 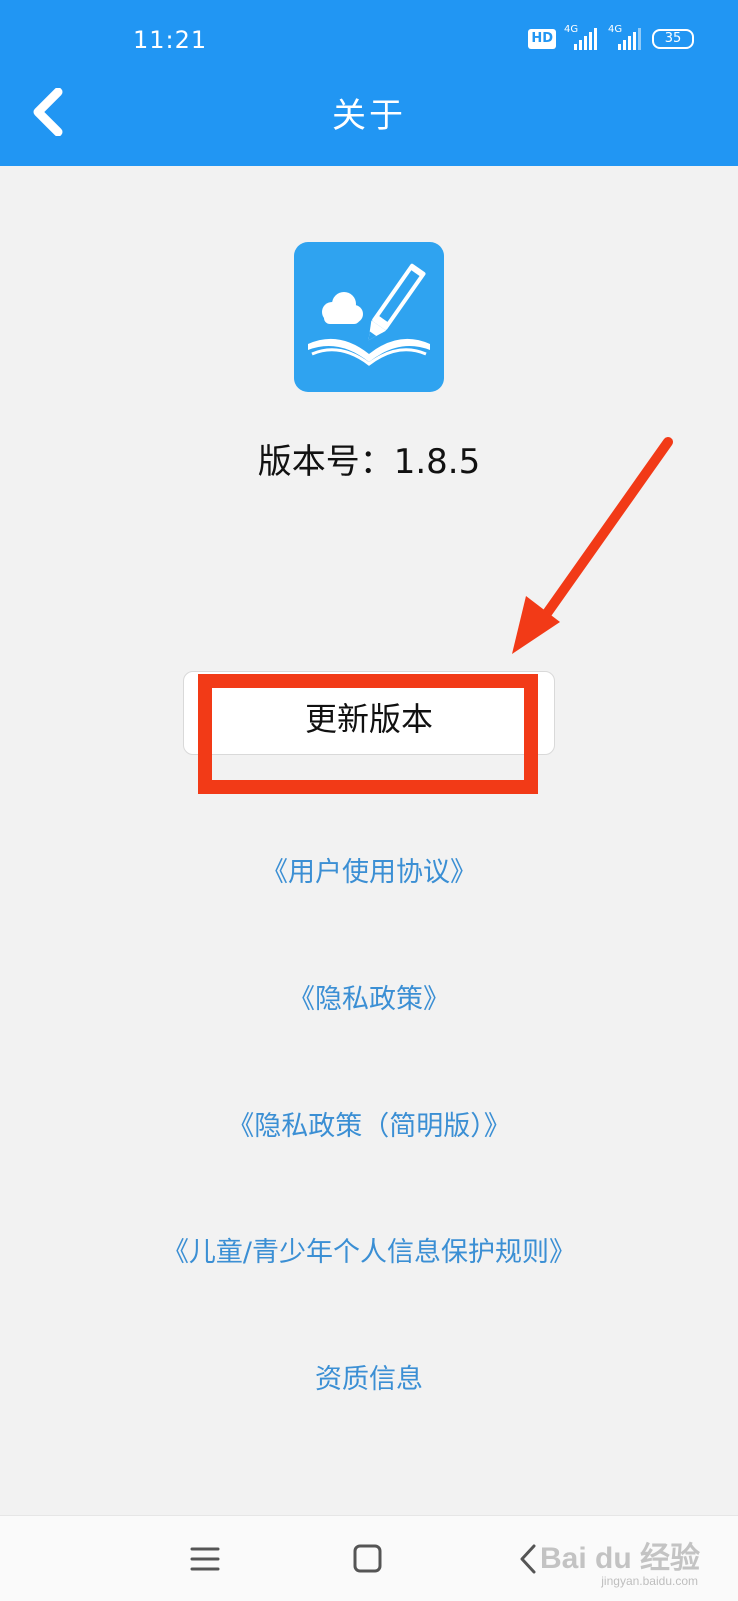 I want to click on hd-voice-icon: HD, so click(x=542, y=39).